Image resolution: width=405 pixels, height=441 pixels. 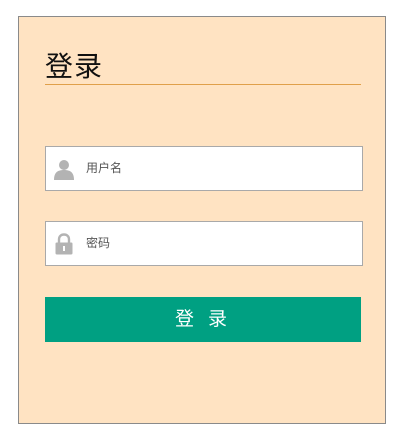 What do you see at coordinates (203, 84) in the screenshot?
I see `title-underline` at bounding box center [203, 84].